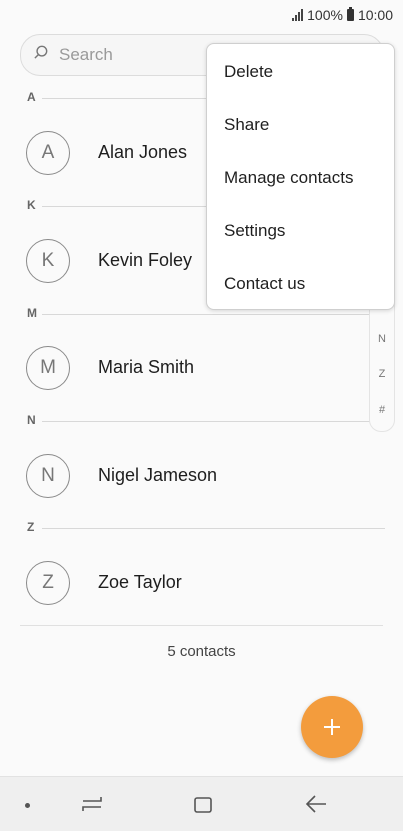 The image size is (403, 831). Describe the element at coordinates (32, 313) in the screenshot. I see `section-letter: M` at that location.